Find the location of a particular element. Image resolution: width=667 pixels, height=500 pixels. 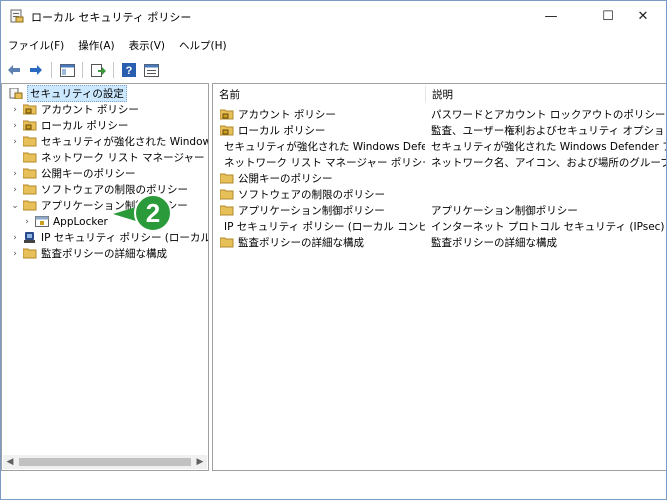

scroll-right-icon: ▶ is located at coordinates (200, 462).